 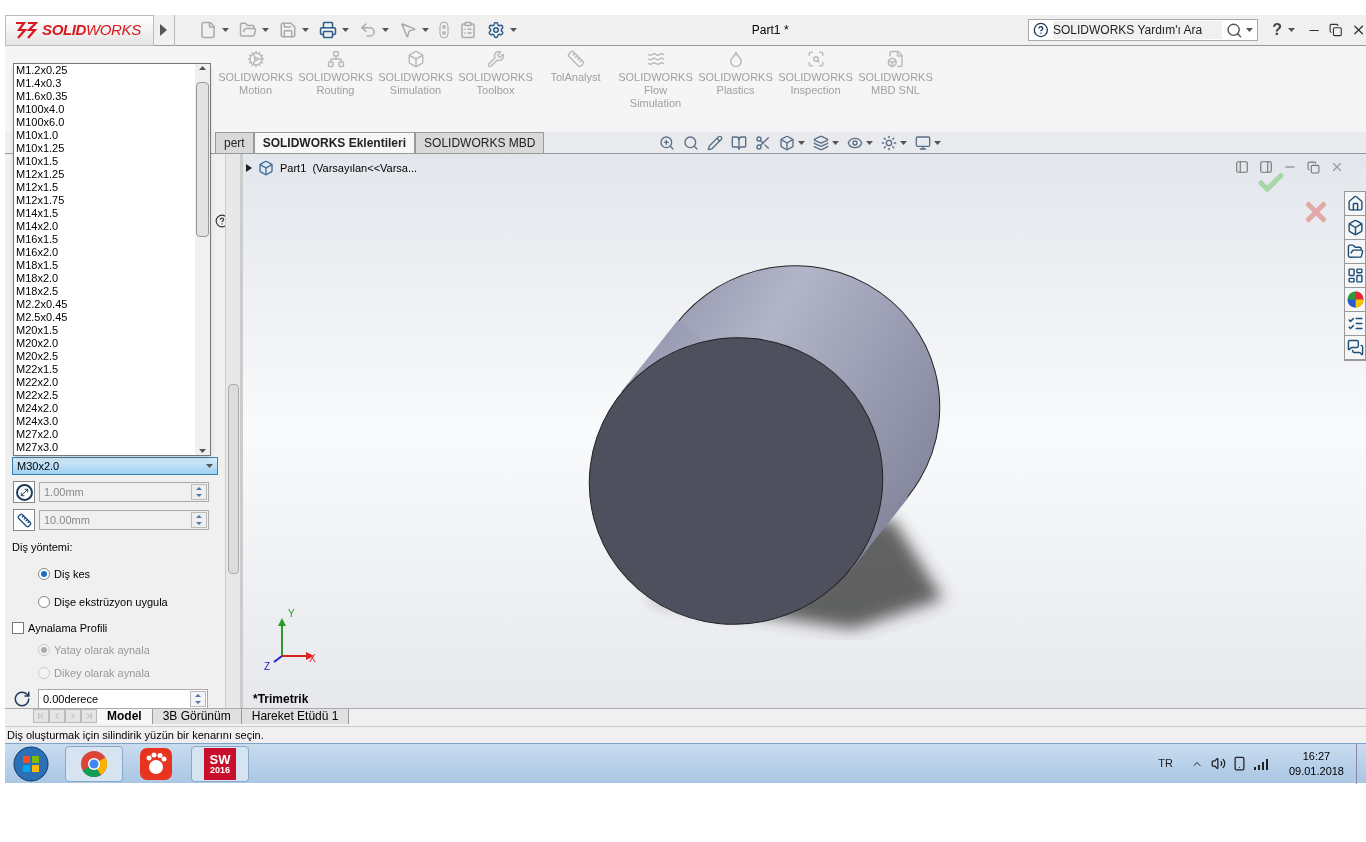 What do you see at coordinates (763, 142) in the screenshot?
I see `scissors-icon` at bounding box center [763, 142].